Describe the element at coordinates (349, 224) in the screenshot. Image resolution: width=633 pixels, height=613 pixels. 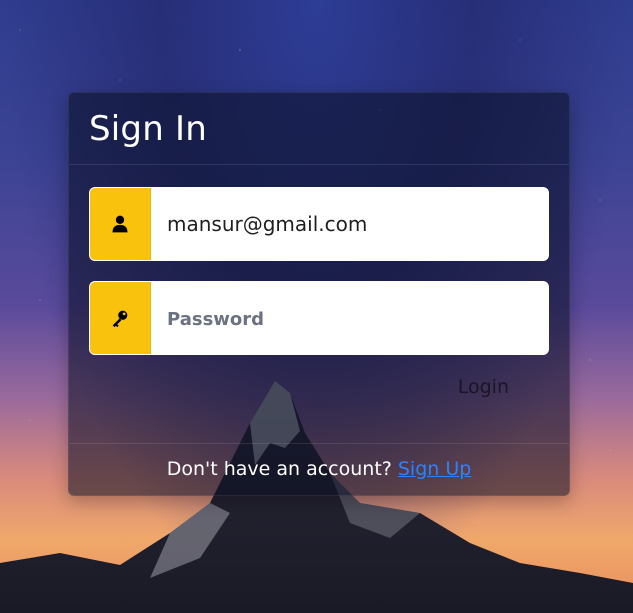
I see `email-field` at that location.